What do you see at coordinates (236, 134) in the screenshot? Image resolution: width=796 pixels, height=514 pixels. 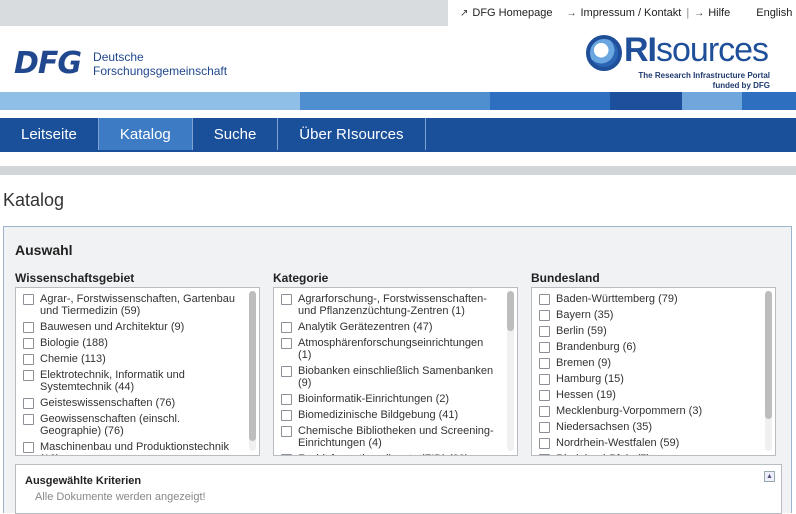 I see `tab-suche: Suche` at bounding box center [236, 134].